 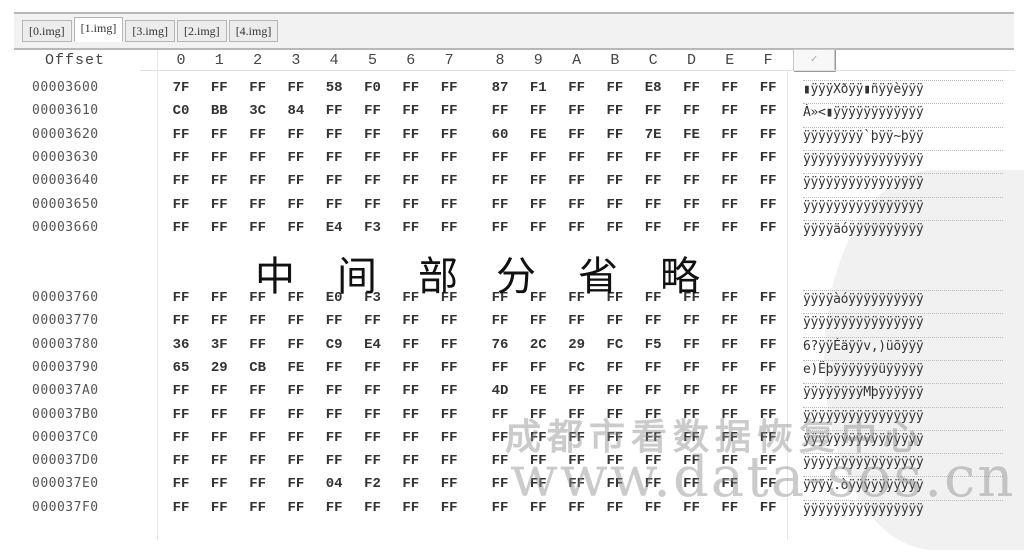 I want to click on hex-byte-cell: 36, so click(x=181, y=345).